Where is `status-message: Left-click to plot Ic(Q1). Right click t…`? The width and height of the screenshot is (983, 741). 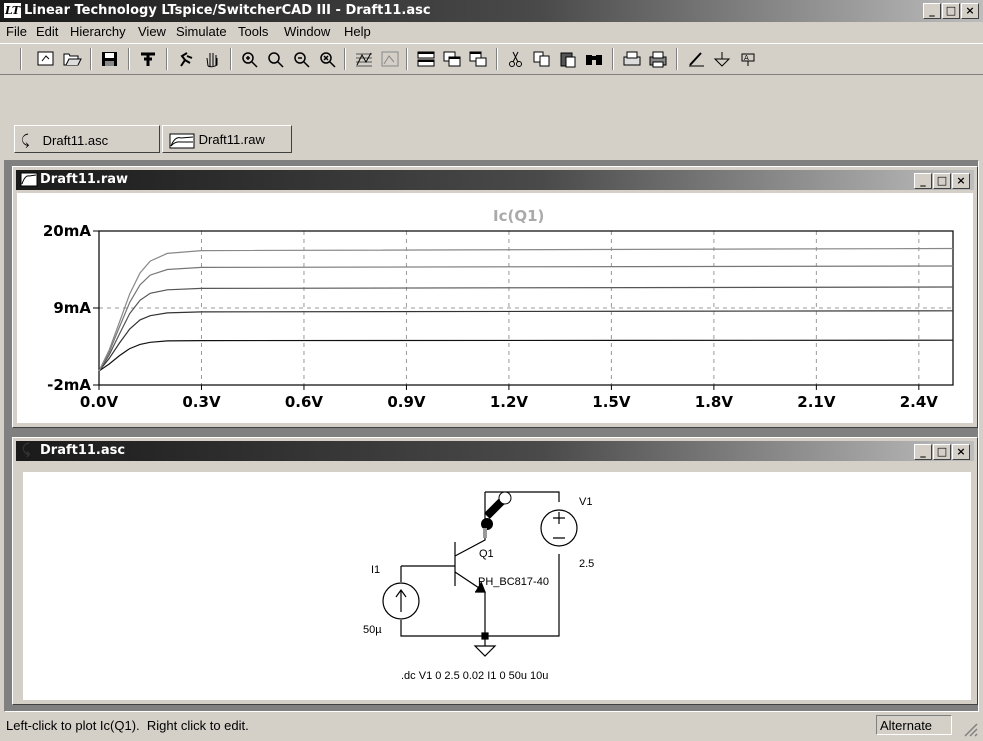
status-message: Left-click to plot Ic(Q1). Right click t… is located at coordinates (127, 725).